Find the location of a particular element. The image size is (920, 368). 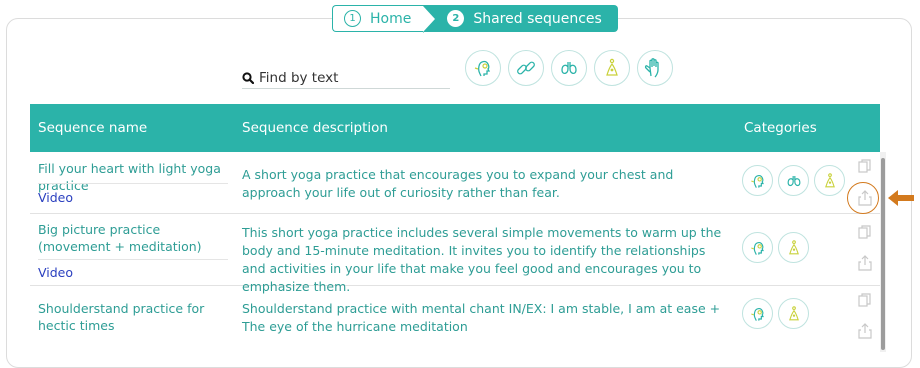

filter-lungs is located at coordinates (569, 68).